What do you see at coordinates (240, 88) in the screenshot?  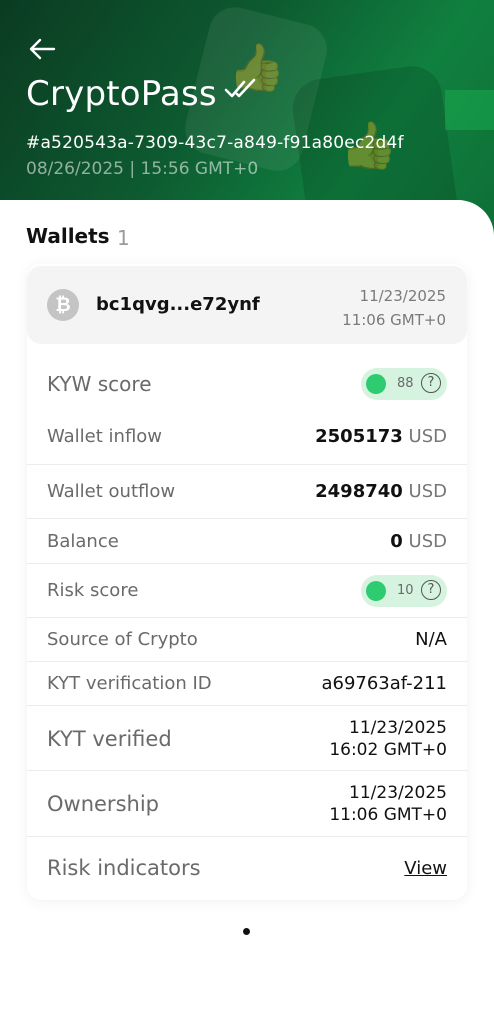 I see `double-check-icon` at bounding box center [240, 88].